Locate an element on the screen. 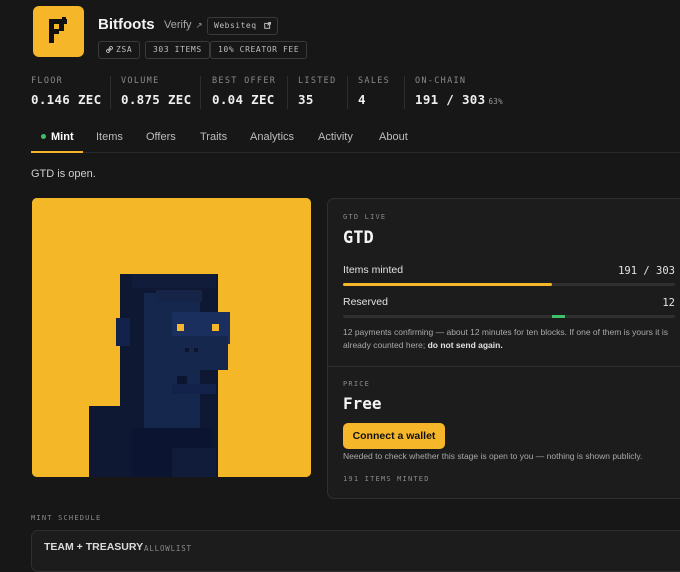  stat-listed: LISTED 35 is located at coordinates (317, 91).